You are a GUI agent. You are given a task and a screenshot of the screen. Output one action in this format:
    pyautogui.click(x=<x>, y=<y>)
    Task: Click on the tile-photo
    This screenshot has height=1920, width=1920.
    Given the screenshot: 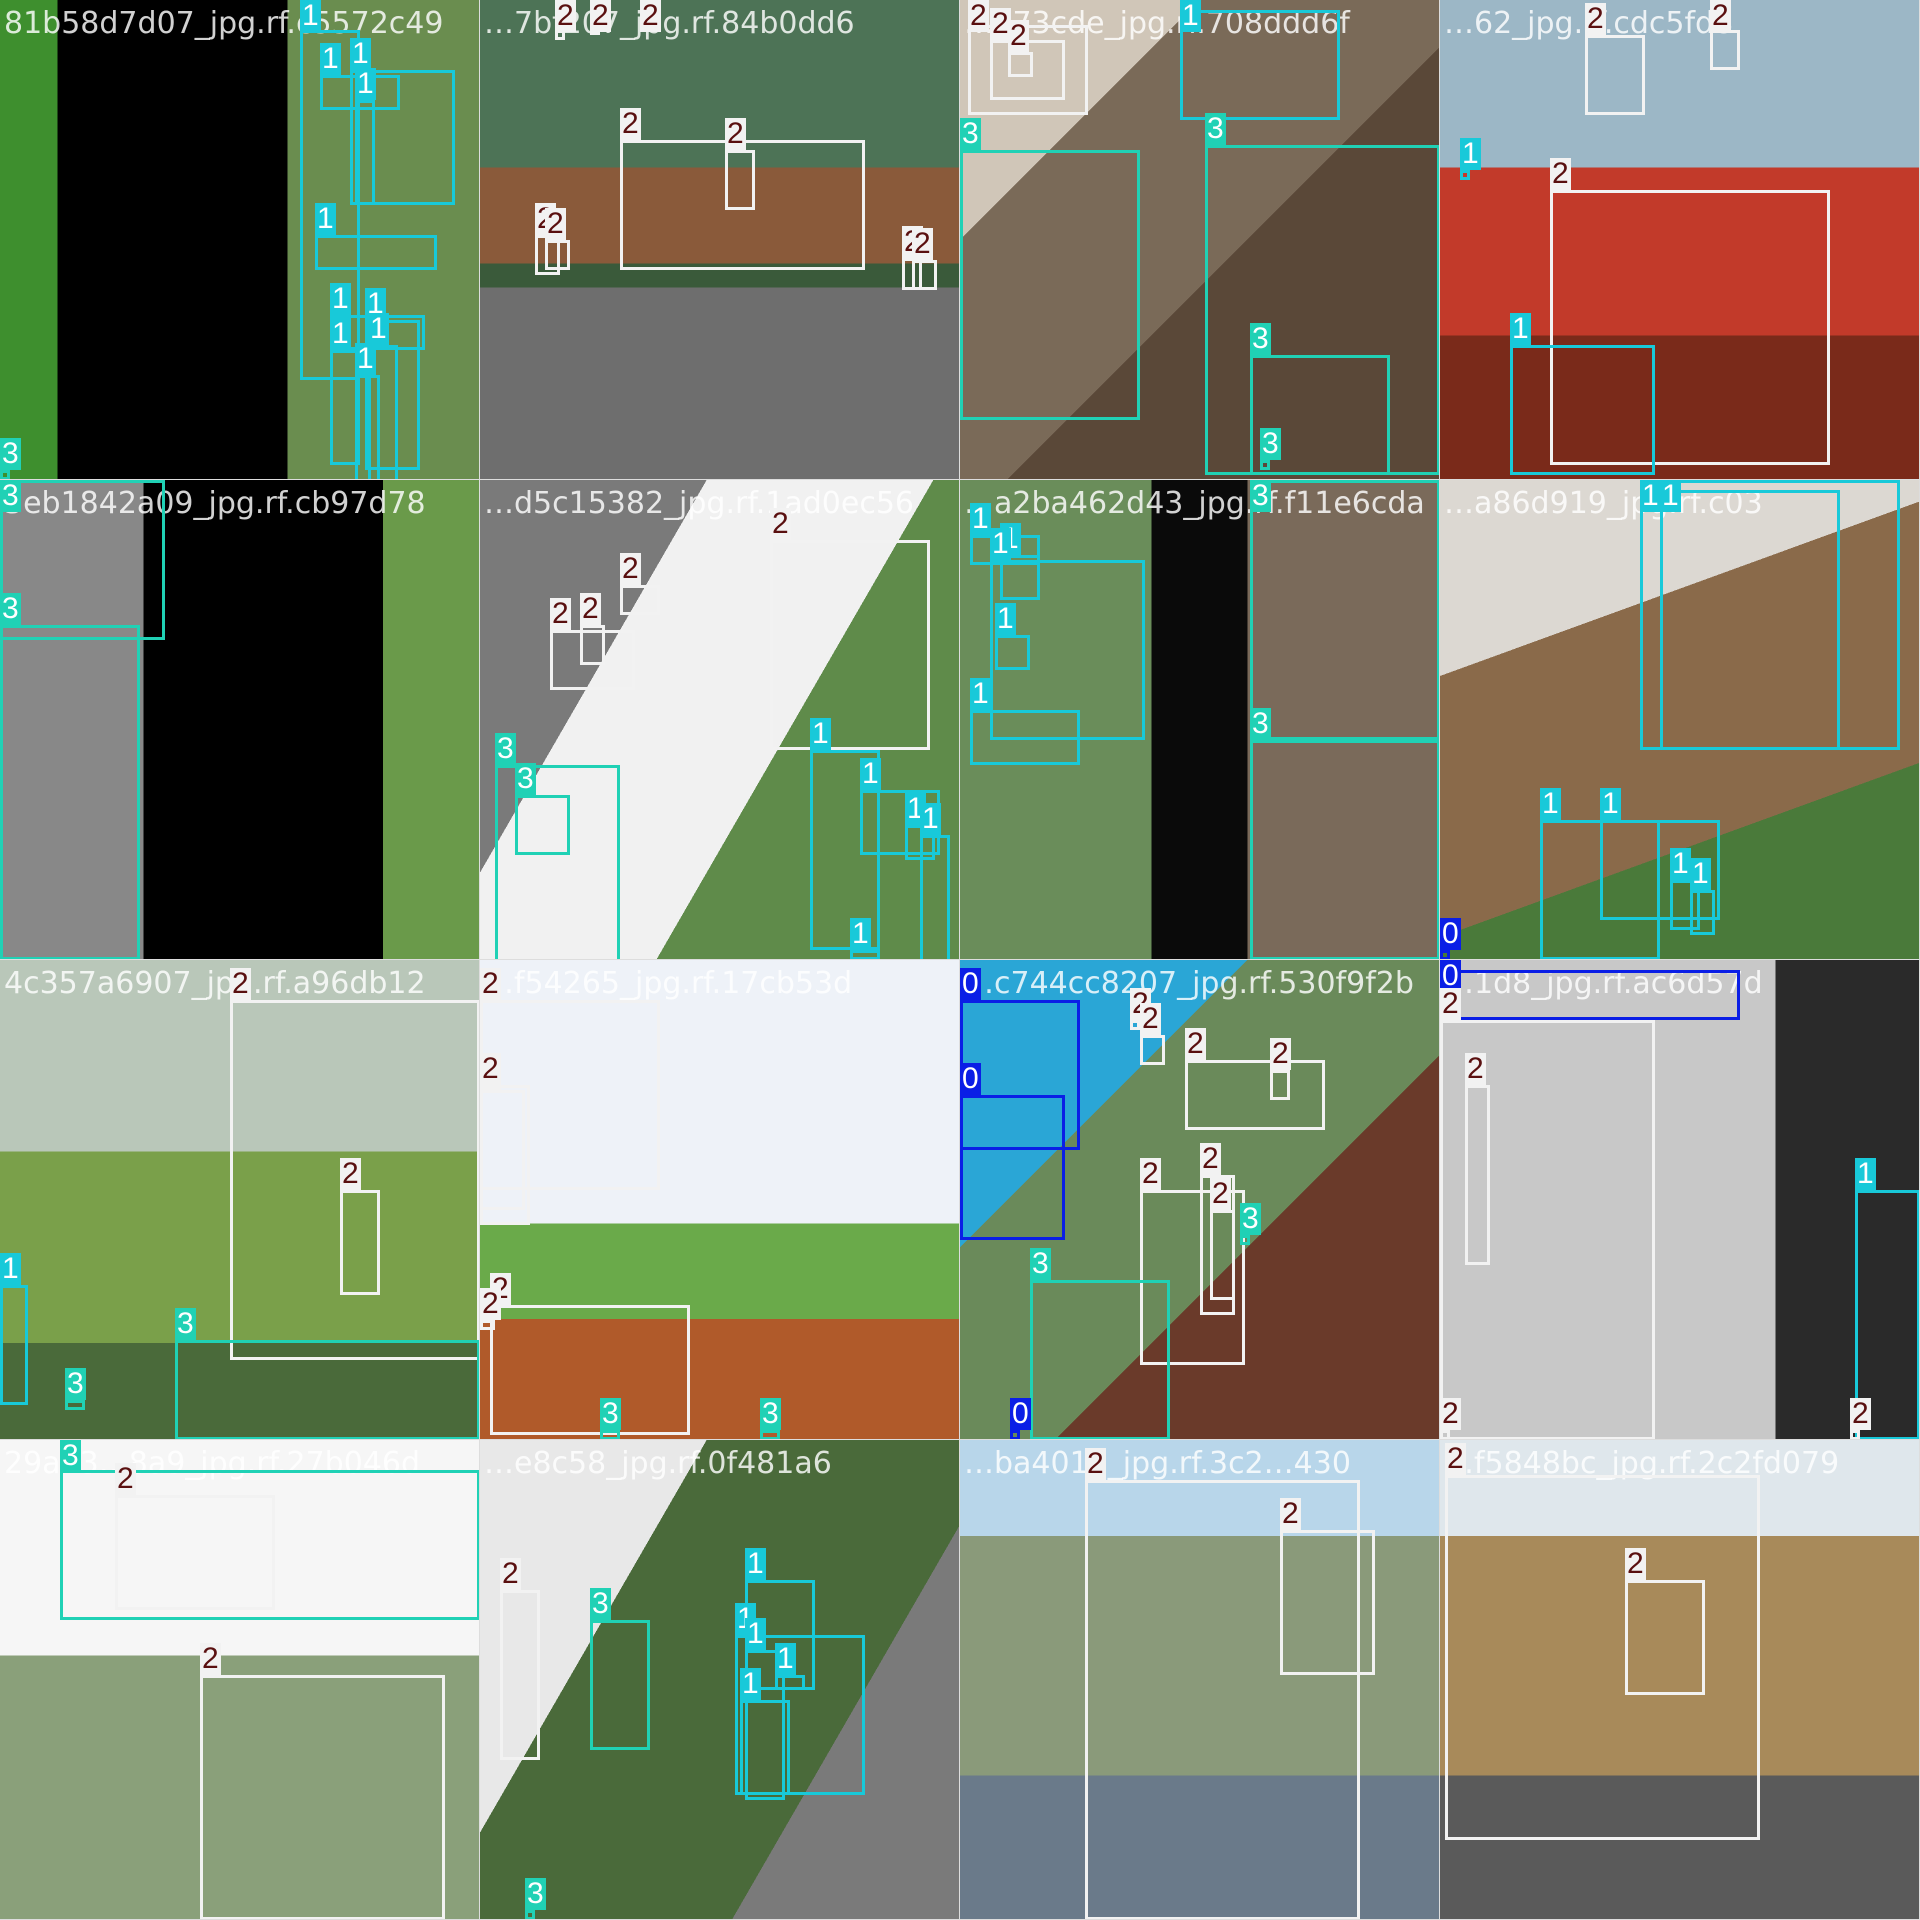 What is the action you would take?
    pyautogui.click(x=719, y=1679)
    